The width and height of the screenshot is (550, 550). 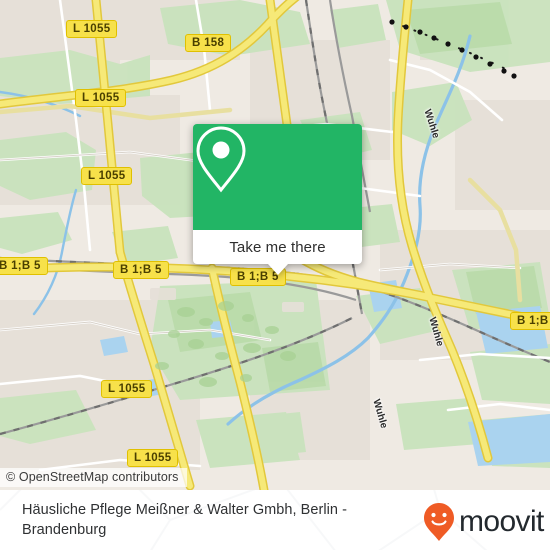 What do you see at coordinates (93, 477) in the screenshot?
I see `osm-attribution: © OpenStreetMap contributors` at bounding box center [93, 477].